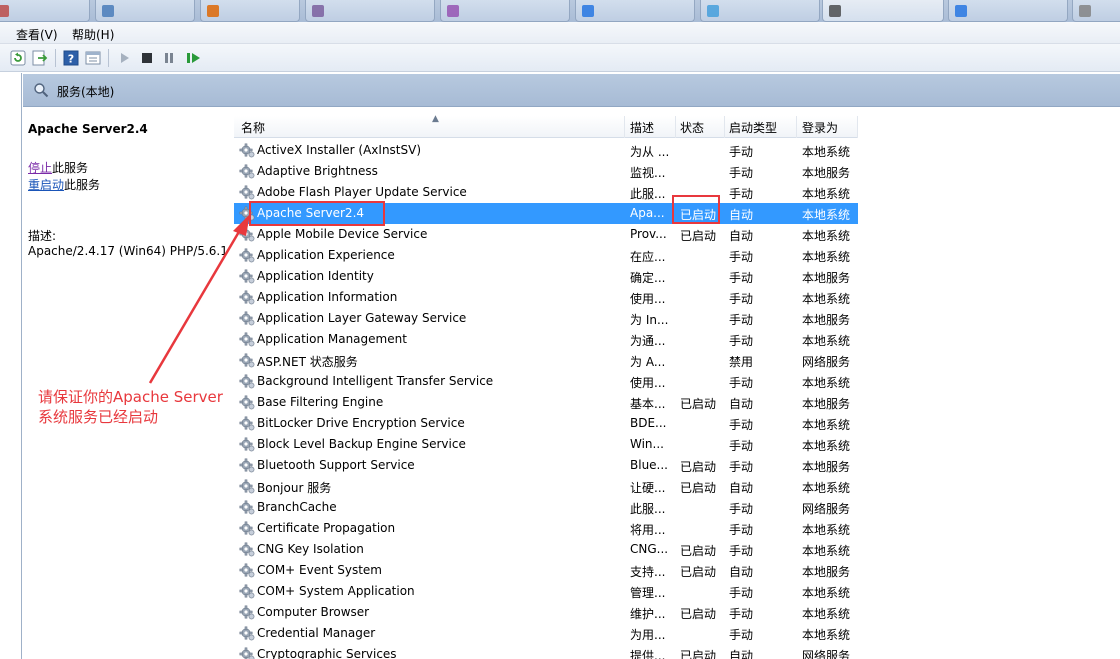 The height and width of the screenshot is (659, 1120). Describe the element at coordinates (98, 417) in the screenshot. I see `annotation-text-line2: 系统服务已经启动` at that location.